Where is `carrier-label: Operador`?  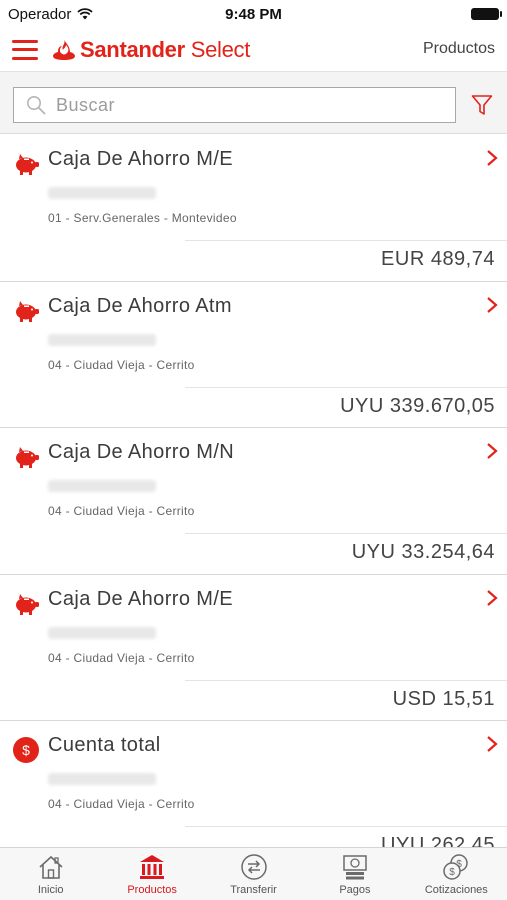 carrier-label: Operador is located at coordinates (40, 14).